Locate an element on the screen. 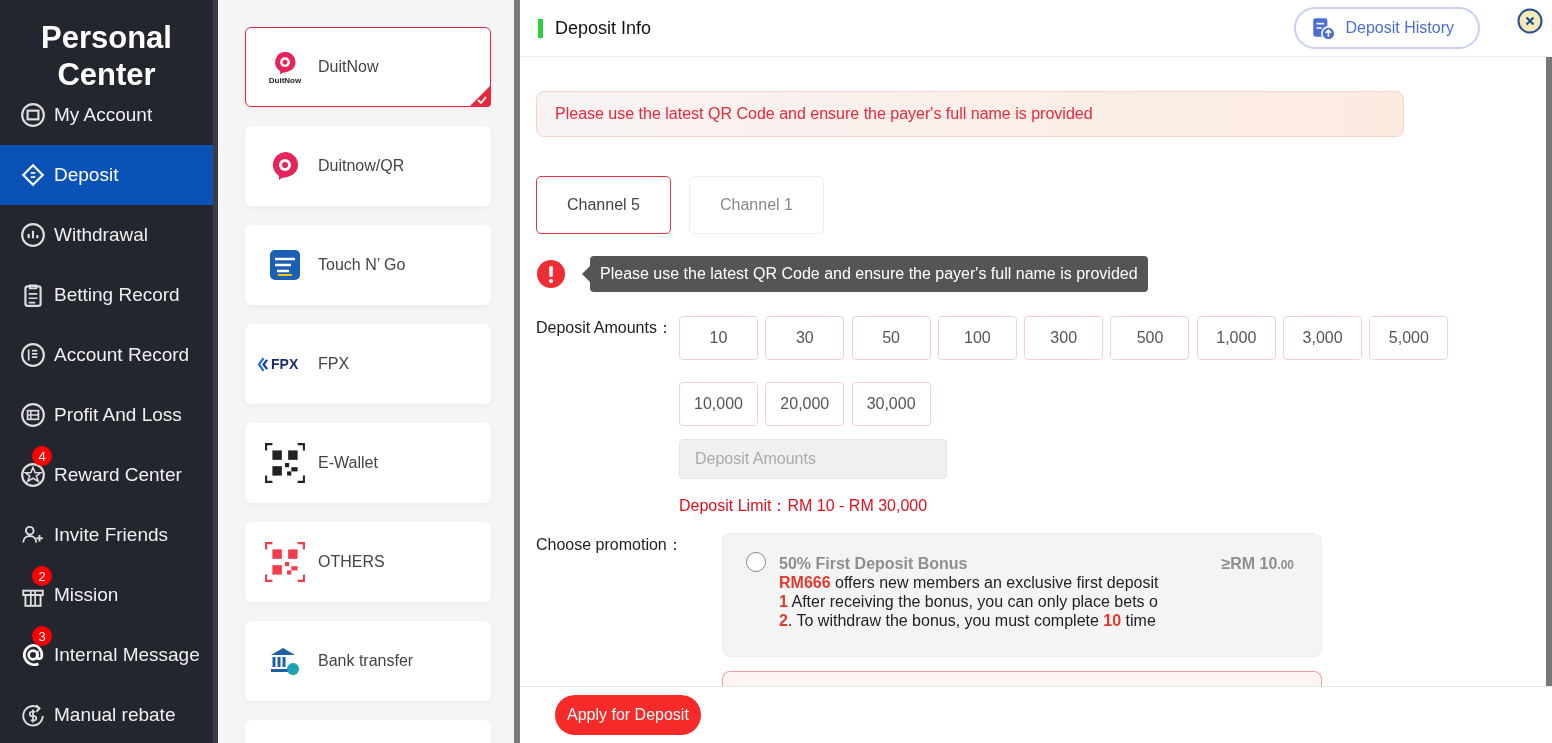 This screenshot has height=743, width=1552. deposit-limit: Deposit Limit：RM 10 - RM 30,000 is located at coordinates (804, 506).